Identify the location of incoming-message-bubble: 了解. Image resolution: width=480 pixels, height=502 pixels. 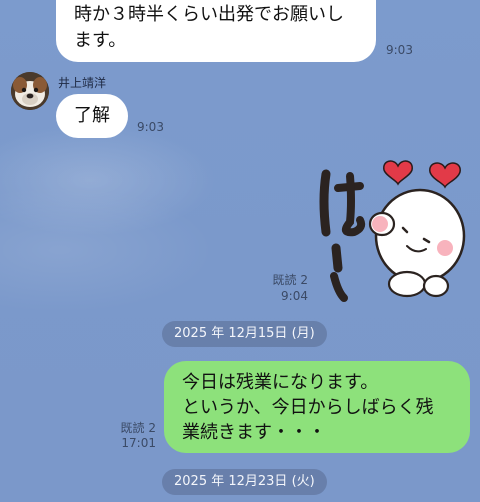
(92, 116).